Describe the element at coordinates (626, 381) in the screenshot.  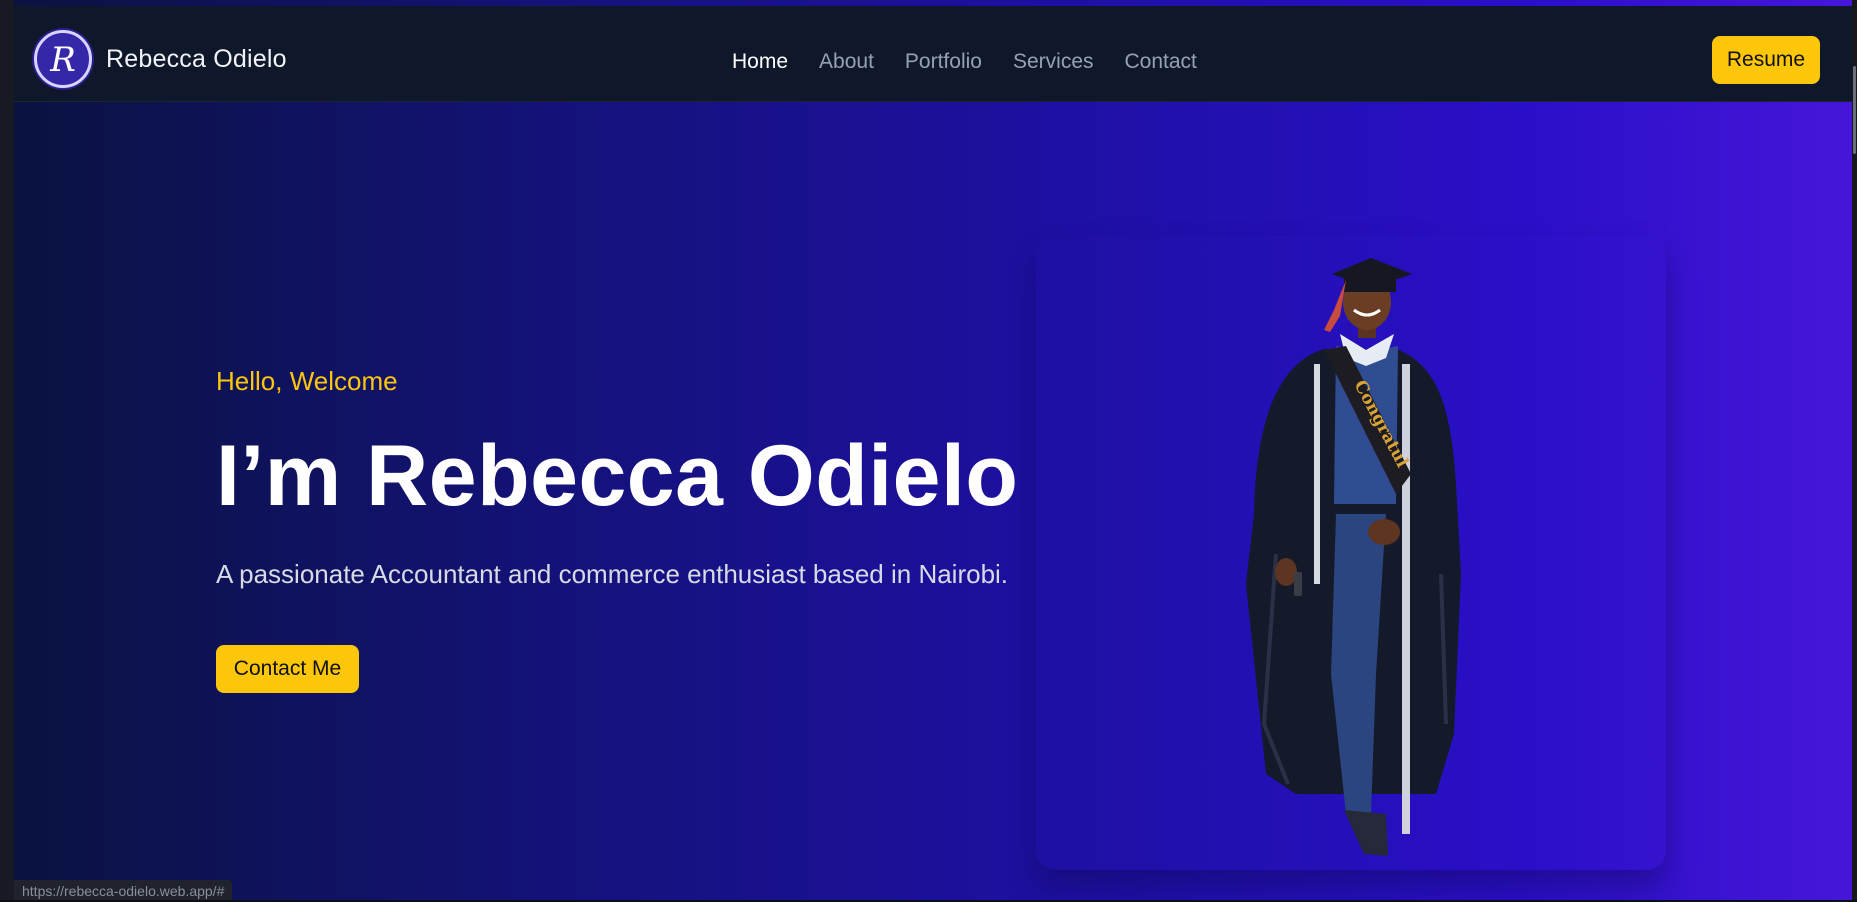
I see `hero-greeting: Hello, Welcome` at that location.